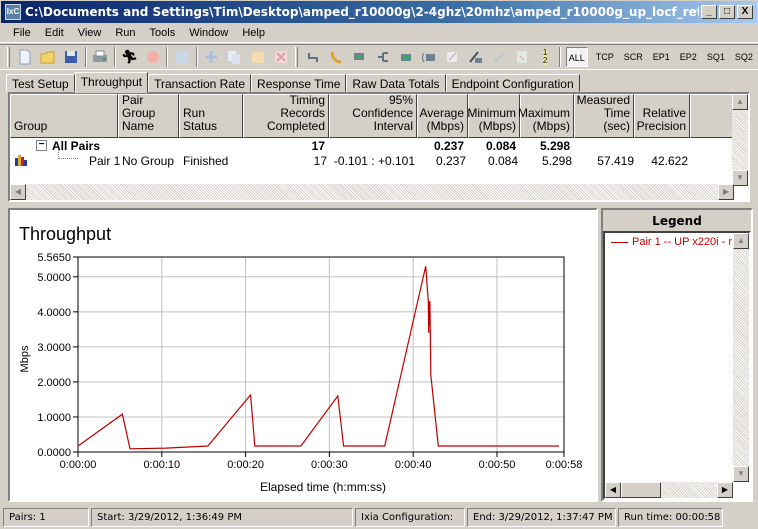  I want to click on save-icon, so click(70, 57).